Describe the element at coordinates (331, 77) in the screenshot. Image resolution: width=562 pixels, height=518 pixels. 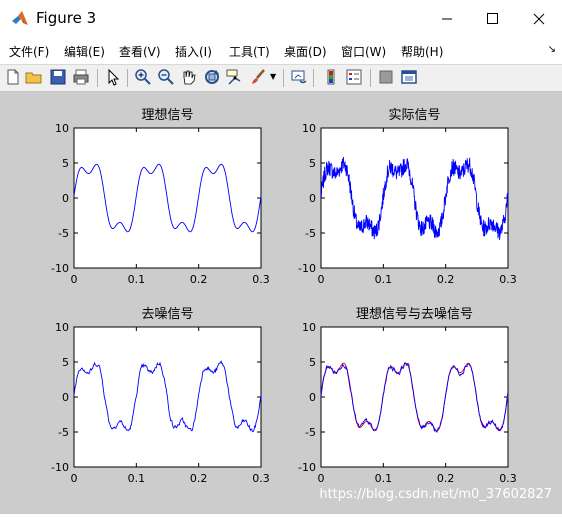
I see `colorbar-icon` at that location.